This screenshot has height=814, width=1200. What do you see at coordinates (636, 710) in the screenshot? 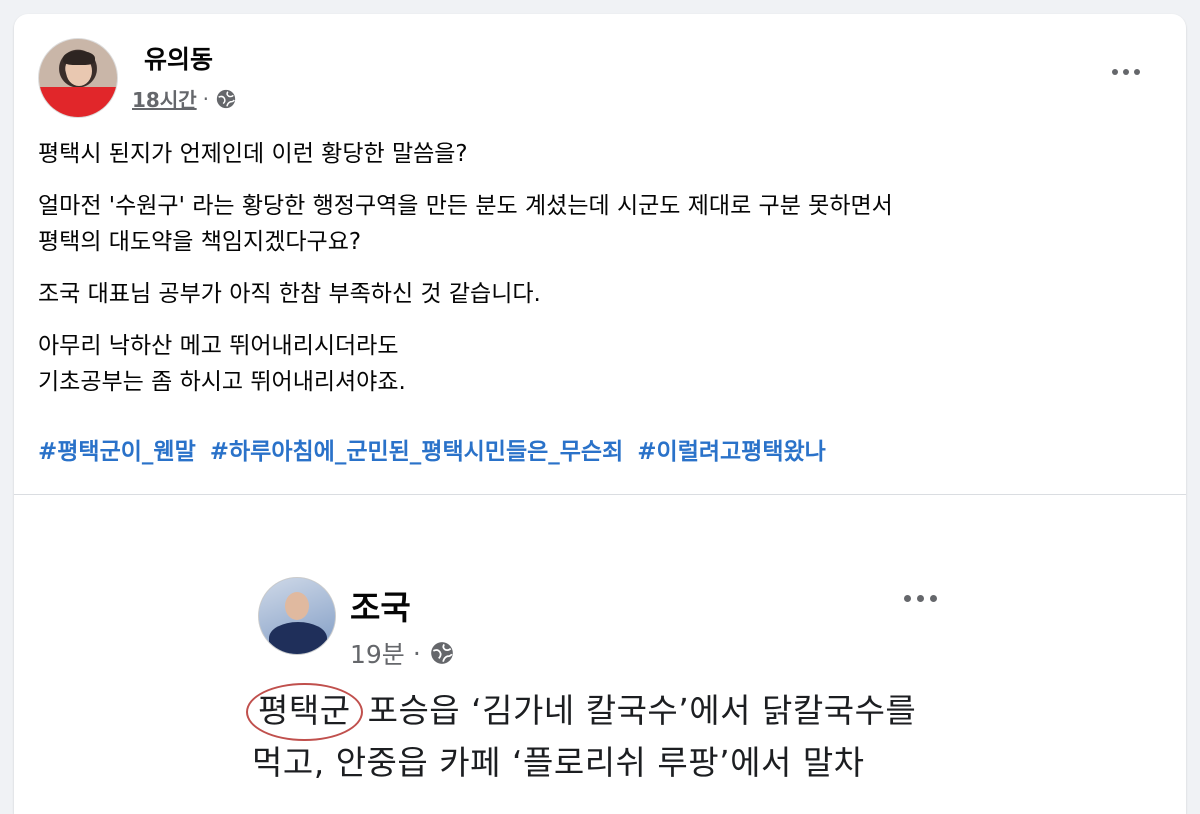
I see `shared-line-1-rest: 포승읍 ‘김가네 칼국수’에서 닭칼국수를` at bounding box center [636, 710].